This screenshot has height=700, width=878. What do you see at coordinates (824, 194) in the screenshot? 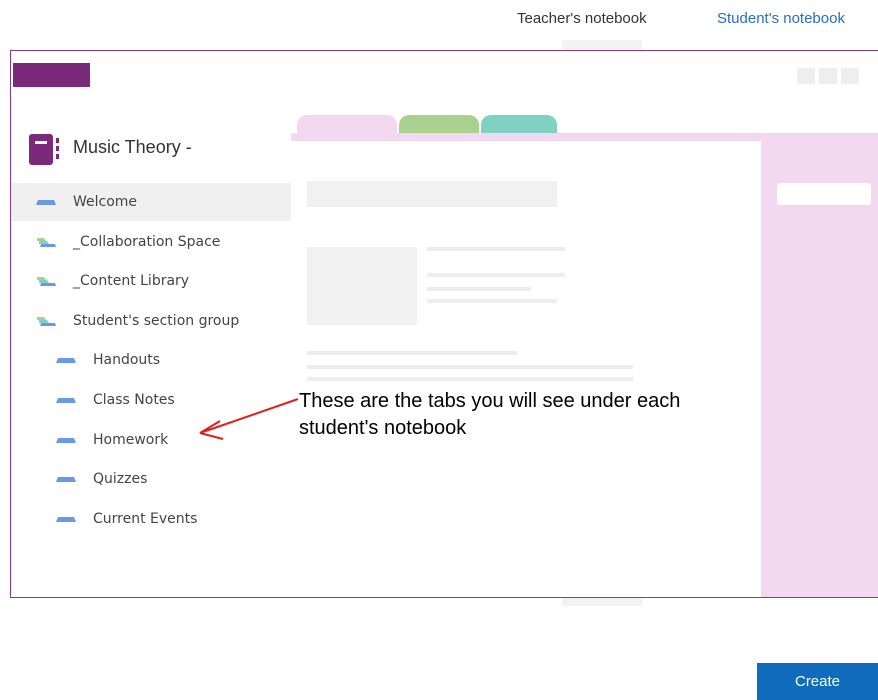
I see `page-title-box` at bounding box center [824, 194].